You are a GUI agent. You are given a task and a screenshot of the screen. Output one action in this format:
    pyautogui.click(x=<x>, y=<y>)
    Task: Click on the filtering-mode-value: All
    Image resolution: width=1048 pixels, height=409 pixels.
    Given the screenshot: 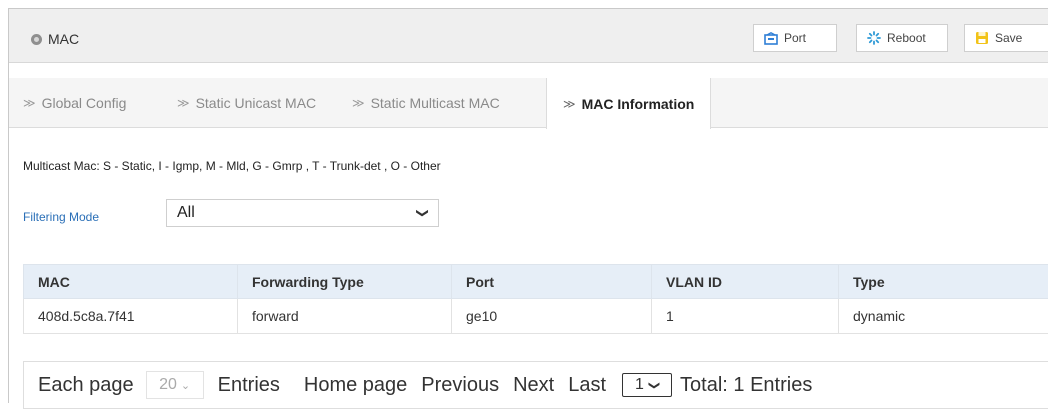 What is the action you would take?
    pyautogui.click(x=186, y=213)
    